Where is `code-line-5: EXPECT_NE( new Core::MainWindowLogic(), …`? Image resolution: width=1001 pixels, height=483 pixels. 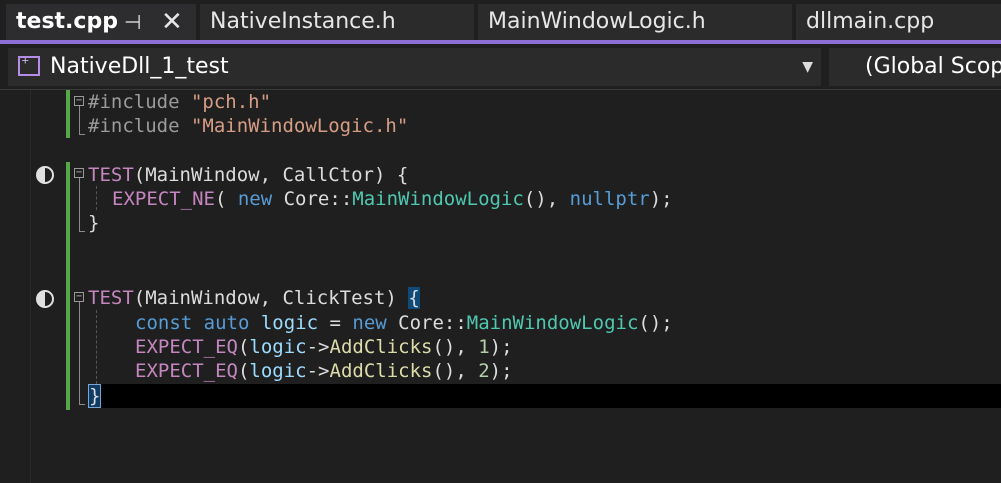 code-line-5: EXPECT_NE( new Core::MainWindowLogic(), … is located at coordinates (392, 199).